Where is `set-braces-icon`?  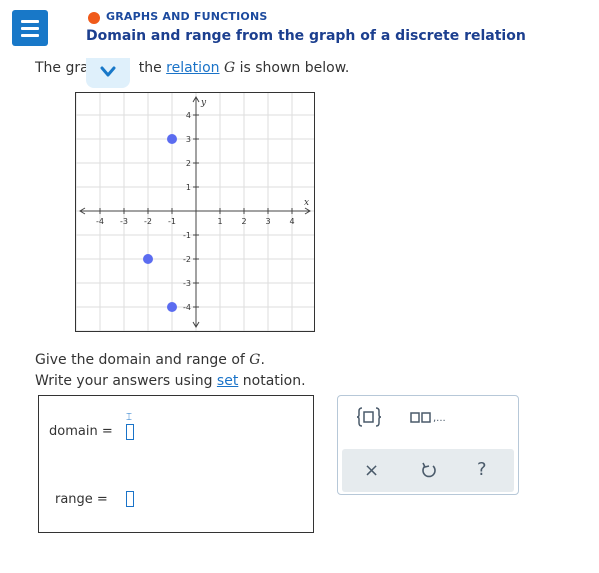
set-braces-icon is located at coordinates (369, 417).